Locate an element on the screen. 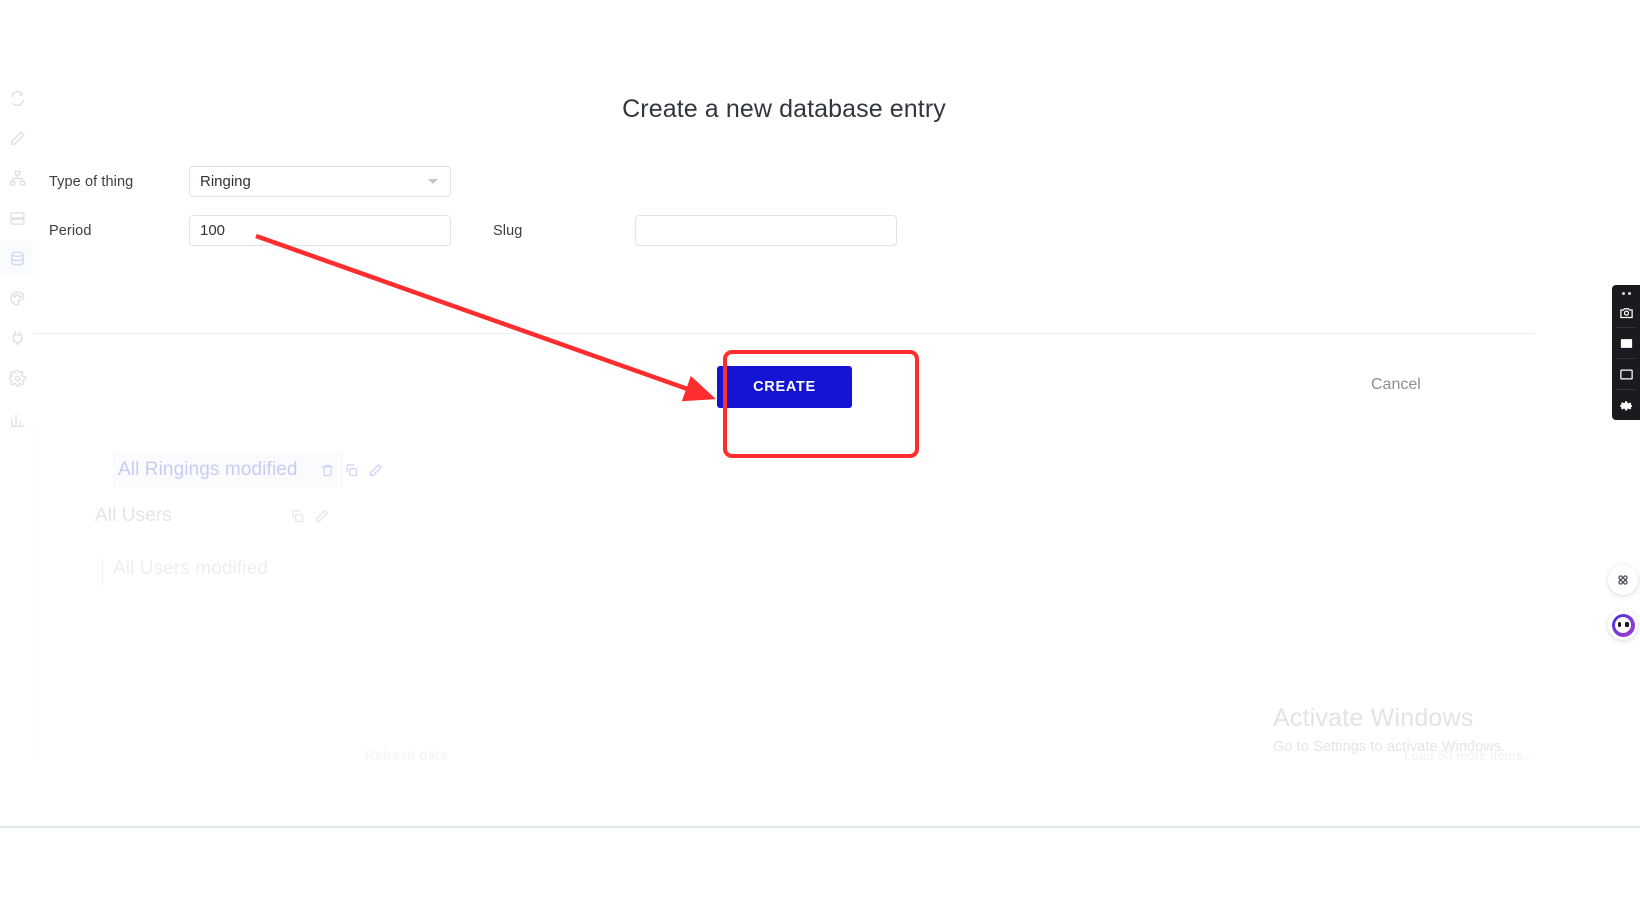  trash-icon is located at coordinates (327, 470).